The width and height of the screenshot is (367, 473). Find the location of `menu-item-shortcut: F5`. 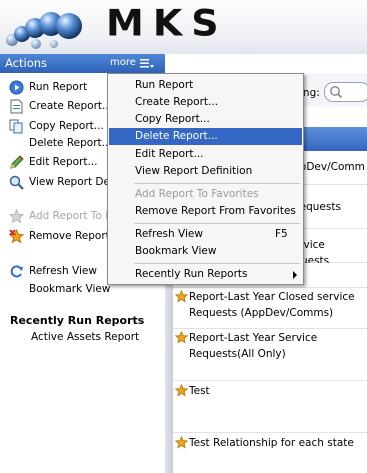

menu-item-shortcut: F5 is located at coordinates (281, 234).